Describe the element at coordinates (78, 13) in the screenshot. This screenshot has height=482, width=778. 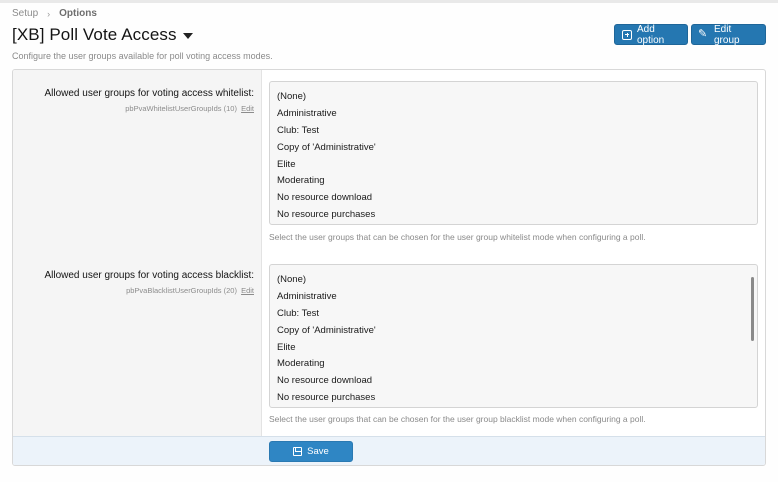
I see `breadcrumb-options-link: Options` at that location.